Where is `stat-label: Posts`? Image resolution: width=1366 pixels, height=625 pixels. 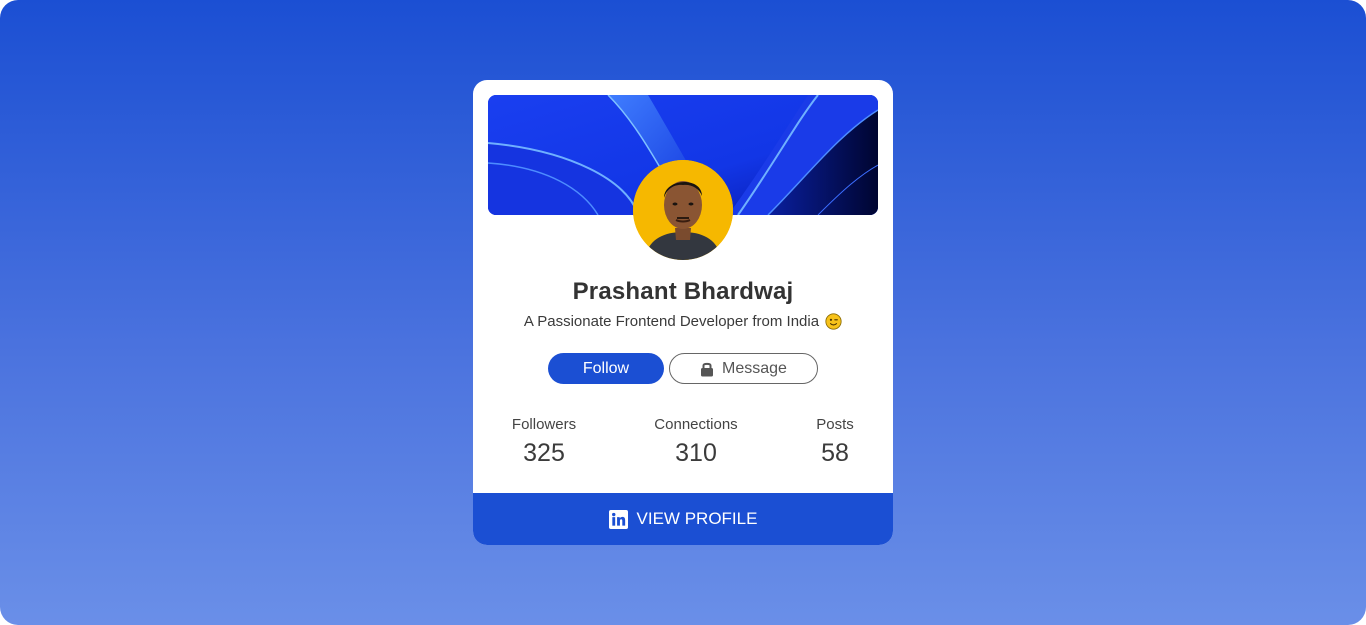 stat-label: Posts is located at coordinates (835, 424).